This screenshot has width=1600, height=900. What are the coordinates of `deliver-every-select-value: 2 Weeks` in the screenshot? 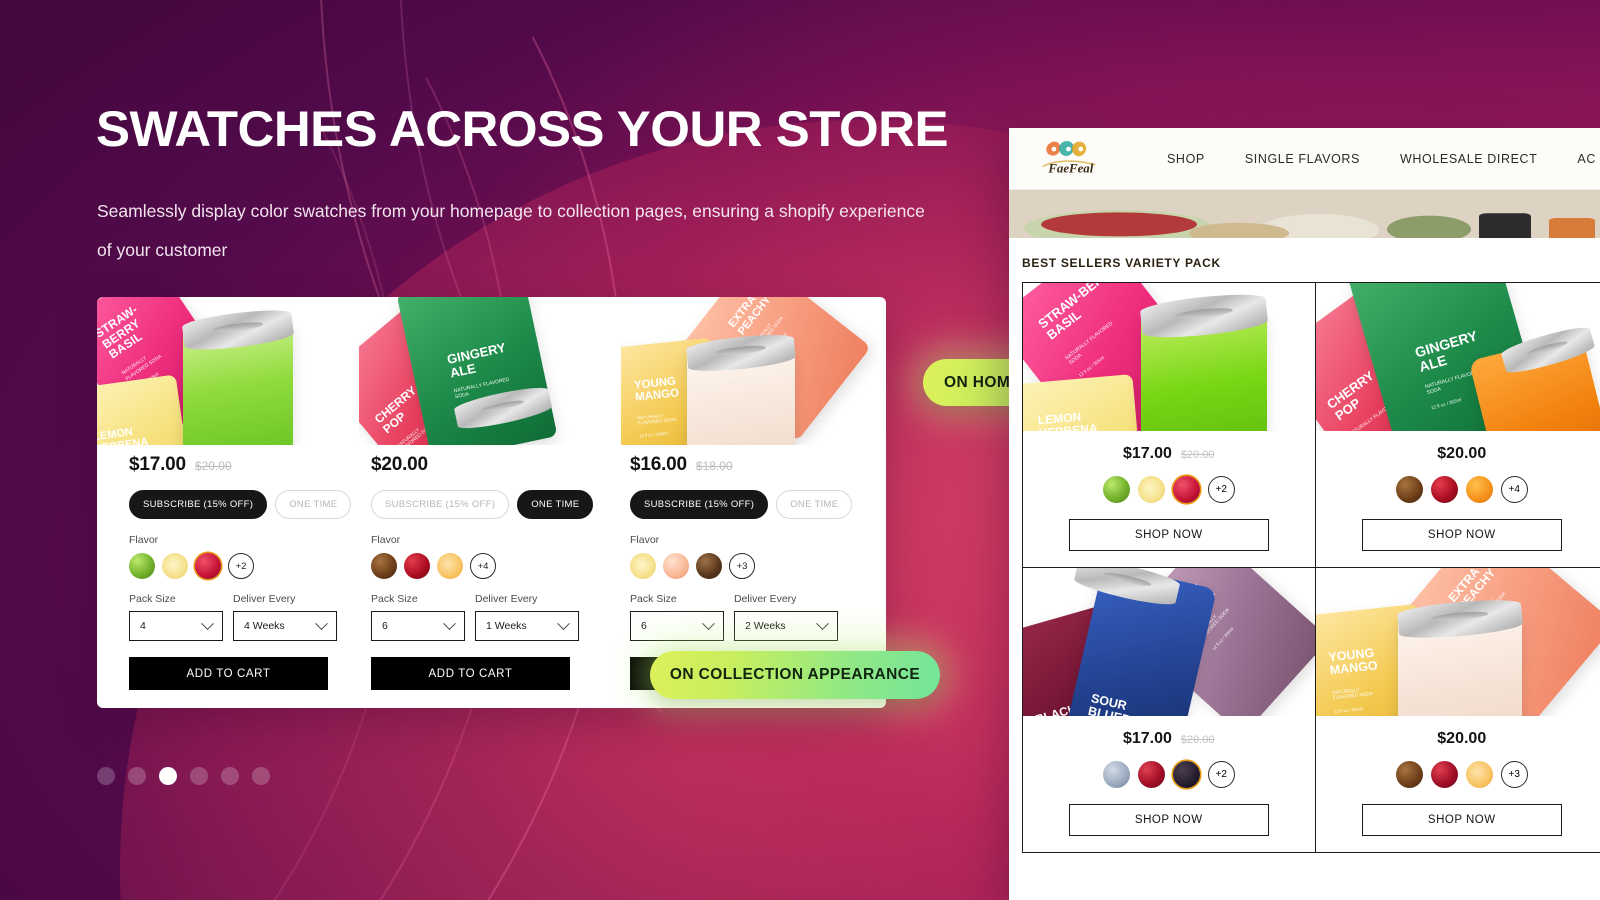 It's located at (765, 626).